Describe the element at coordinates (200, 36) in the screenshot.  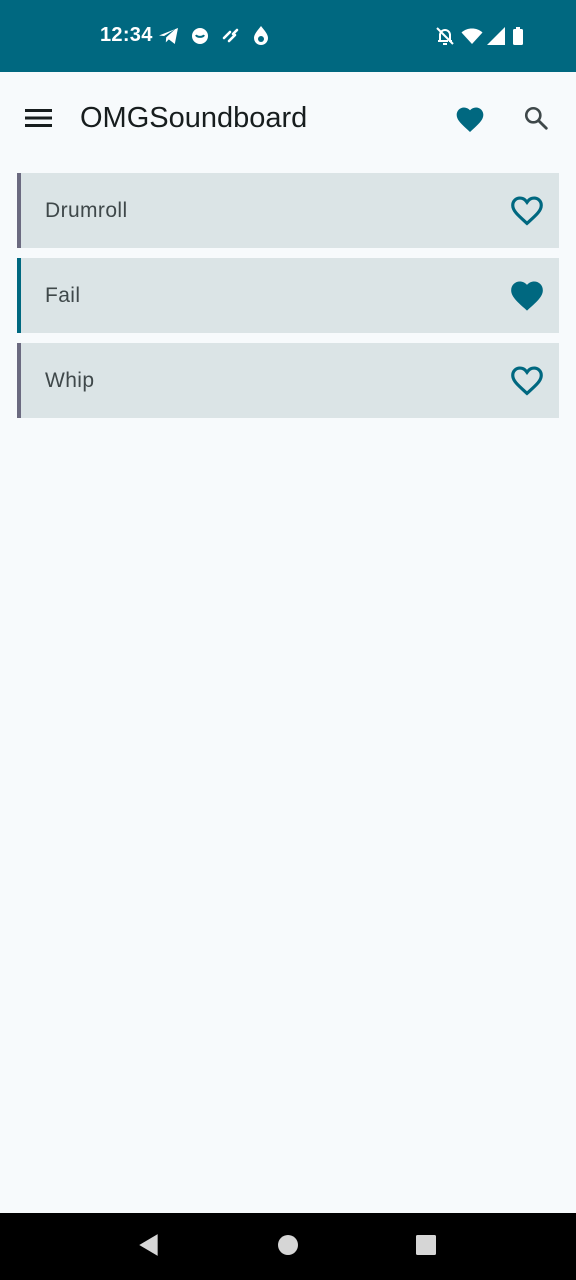
I see `smiley-icon` at that location.